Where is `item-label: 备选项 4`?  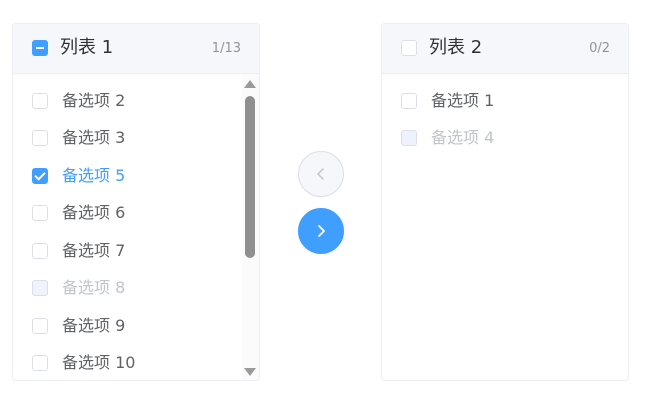 item-label: 备选项 4 is located at coordinates (463, 137).